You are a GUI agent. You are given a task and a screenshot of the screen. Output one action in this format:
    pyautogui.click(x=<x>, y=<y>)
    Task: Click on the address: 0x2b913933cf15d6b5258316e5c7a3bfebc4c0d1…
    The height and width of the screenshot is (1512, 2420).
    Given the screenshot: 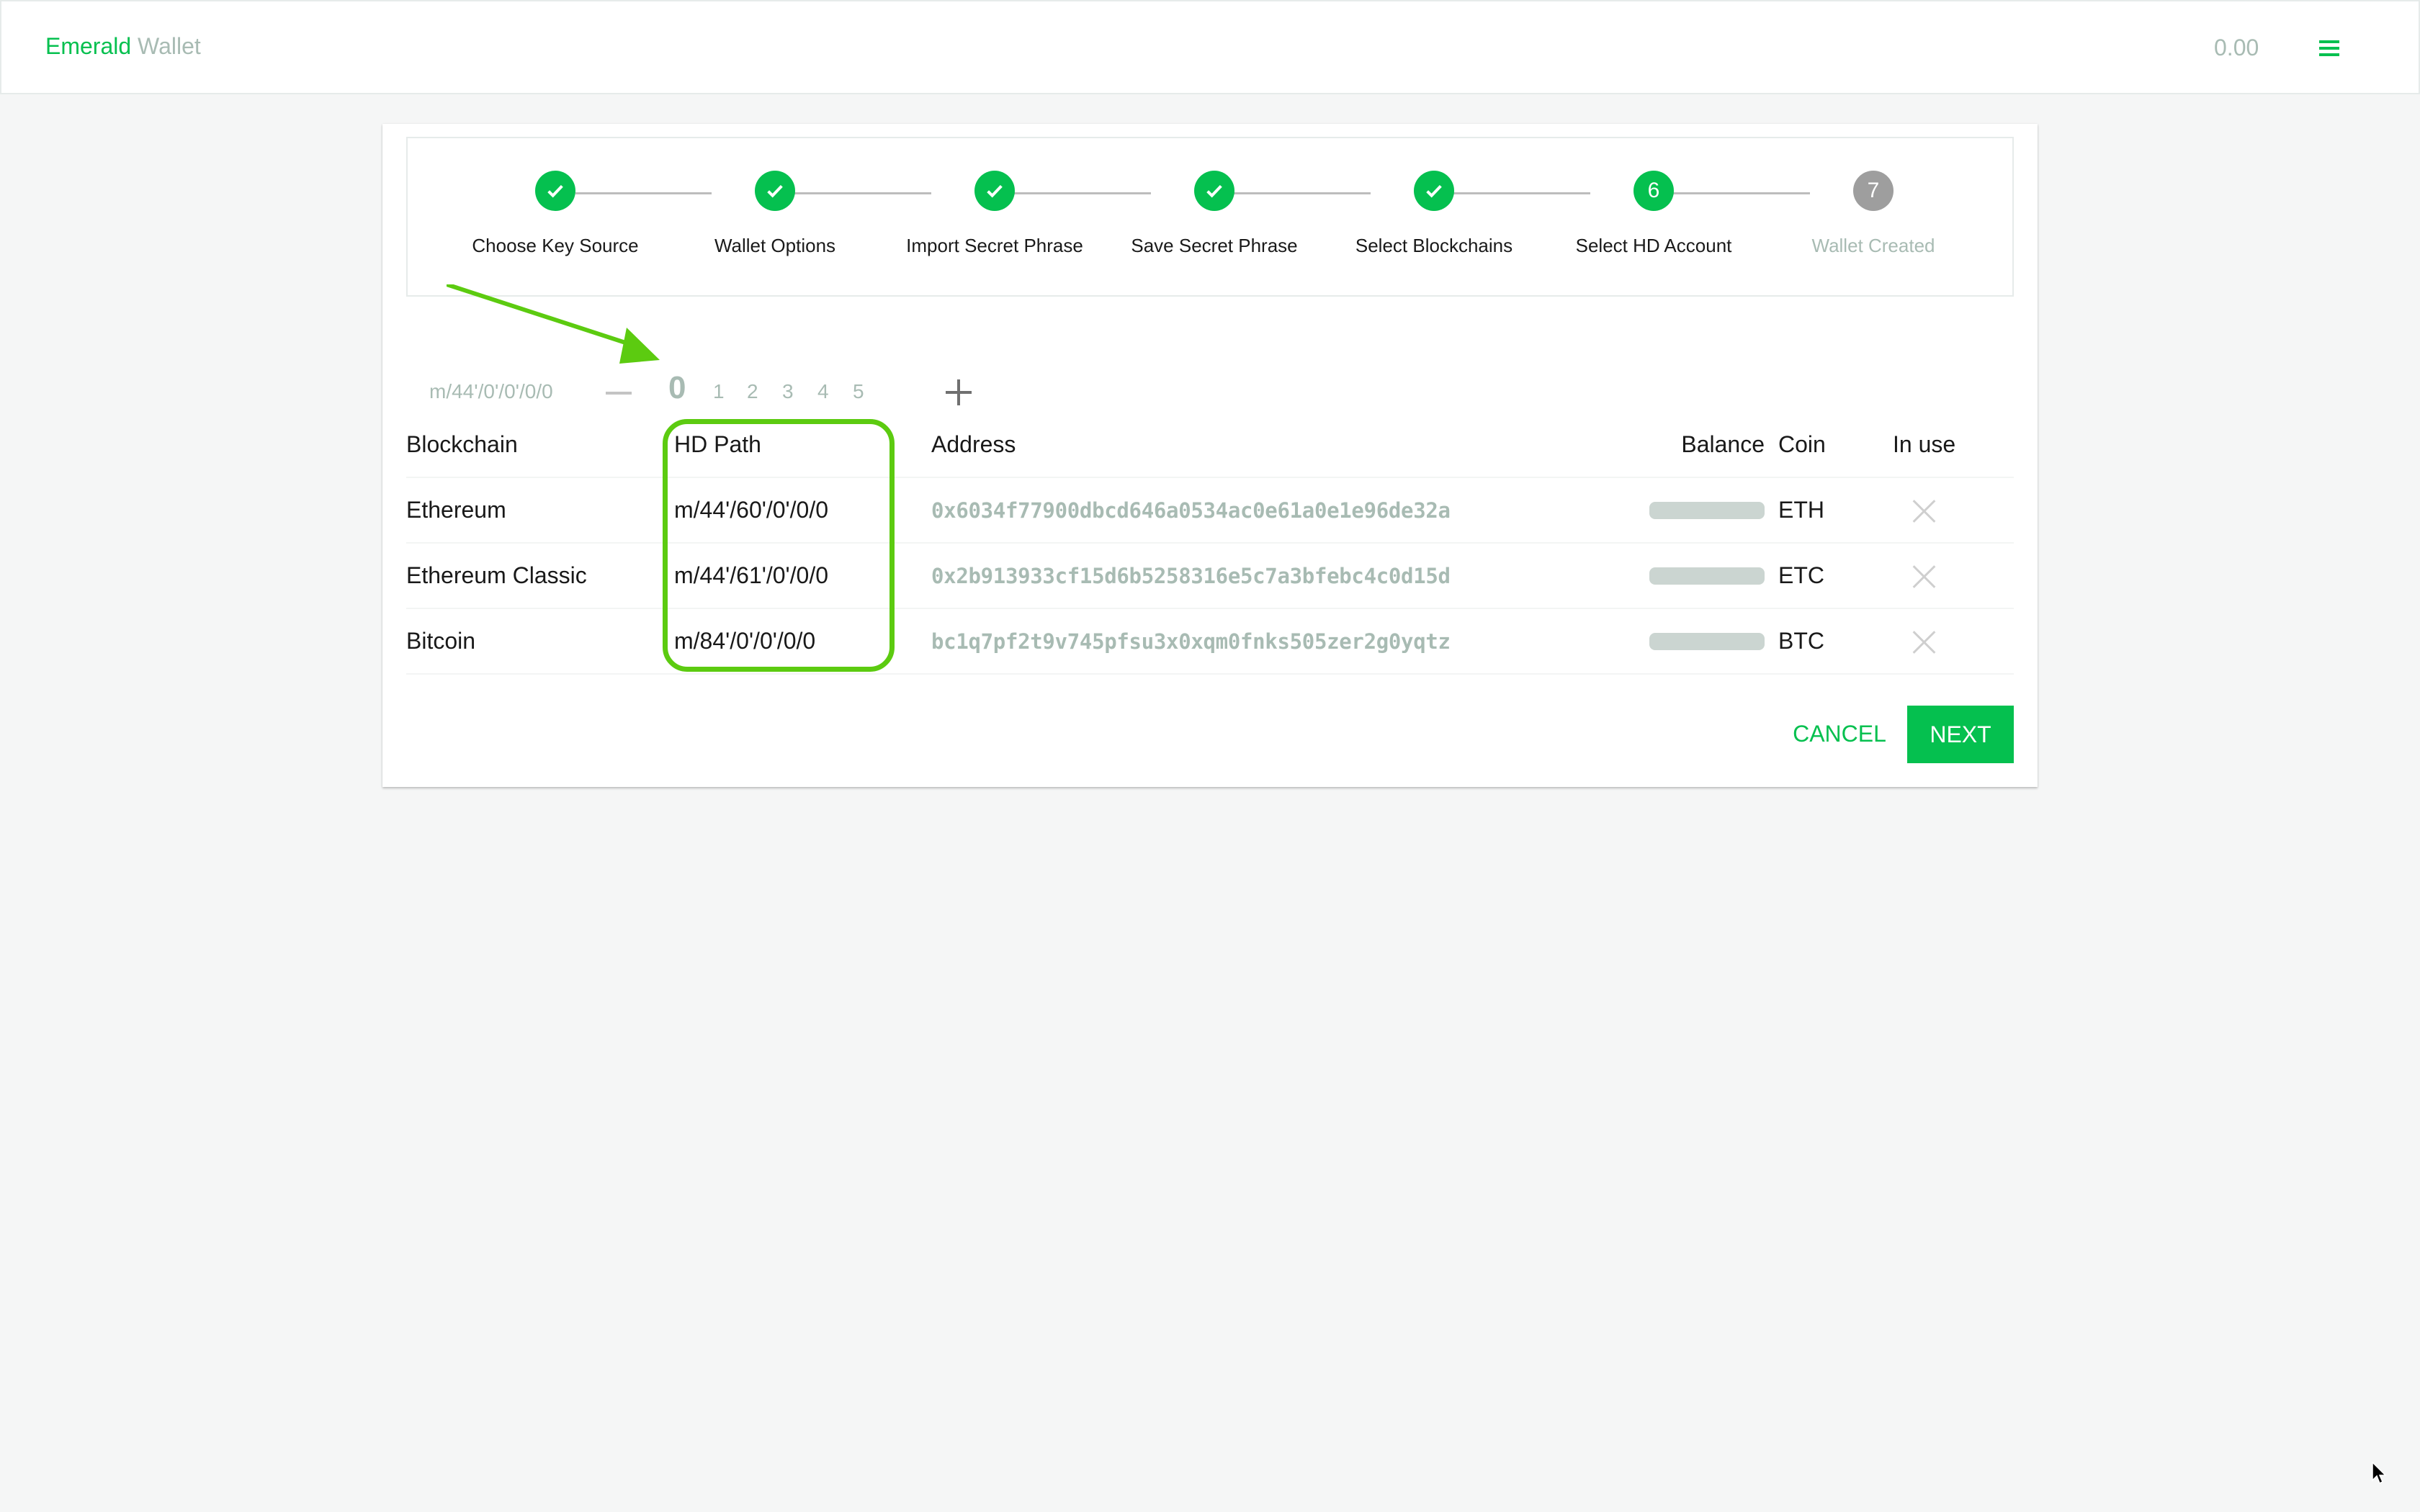 What is the action you would take?
    pyautogui.click(x=1191, y=575)
    